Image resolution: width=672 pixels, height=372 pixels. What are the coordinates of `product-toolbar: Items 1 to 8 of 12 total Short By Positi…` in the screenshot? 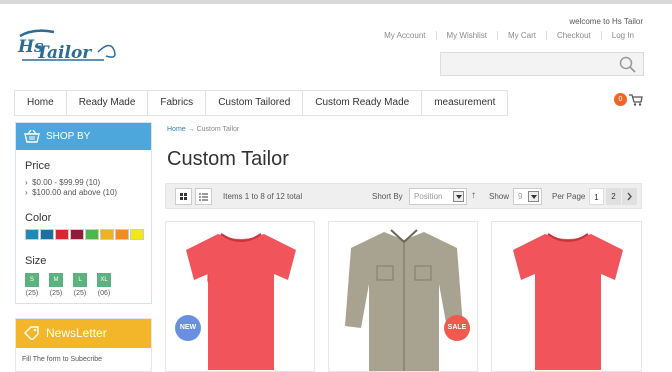 It's located at (403, 196).